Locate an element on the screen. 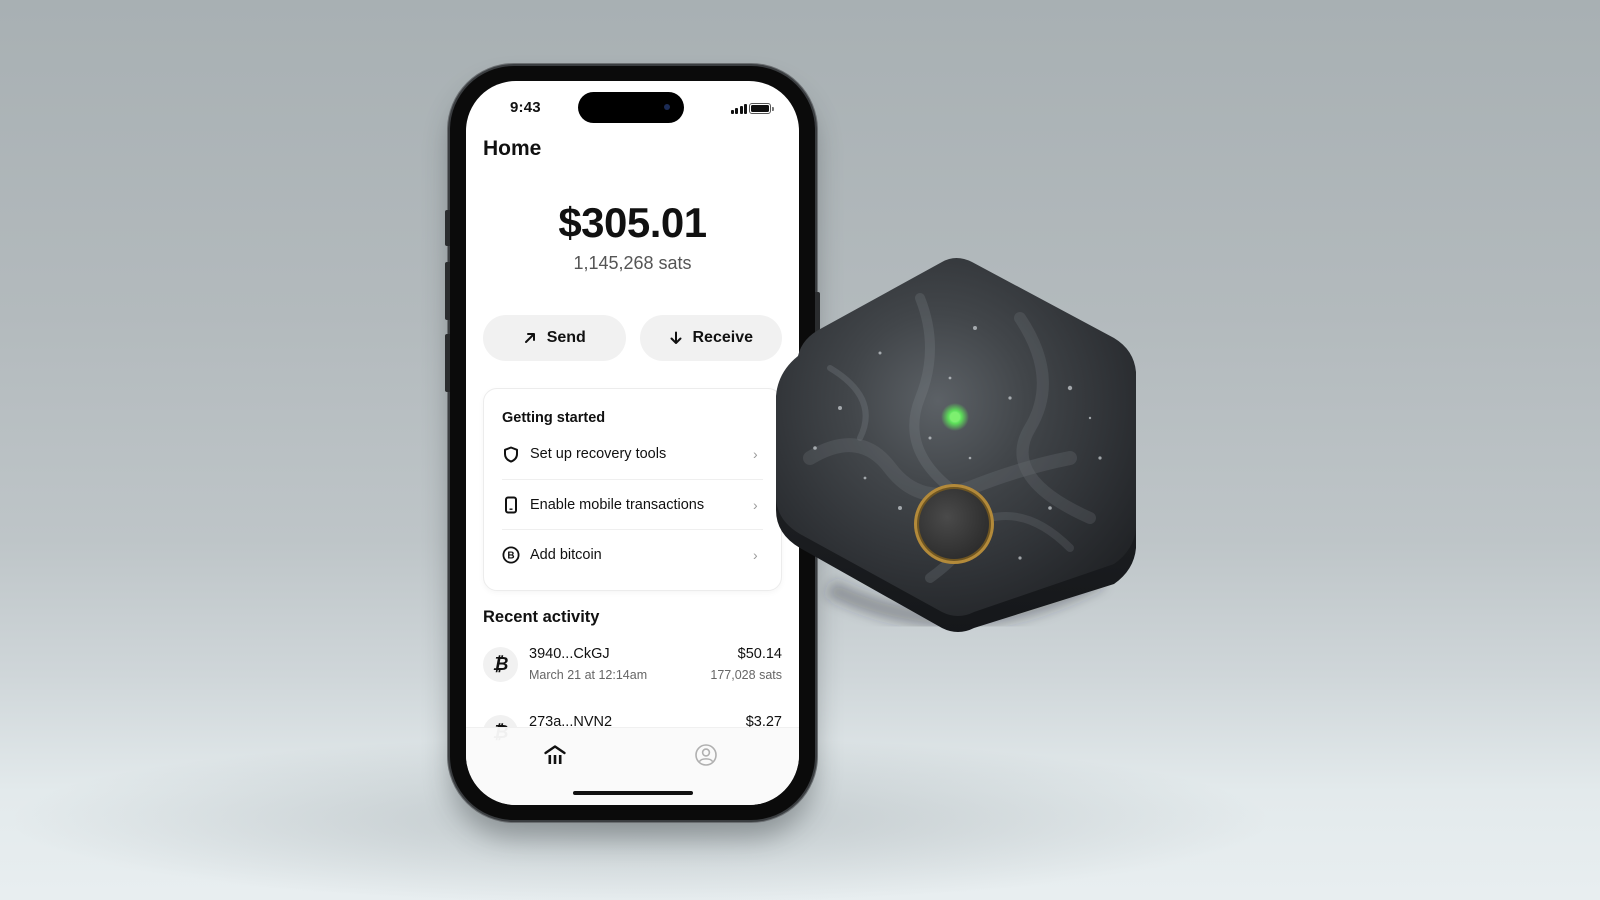  fingerprint-button is located at coordinates (954, 524).